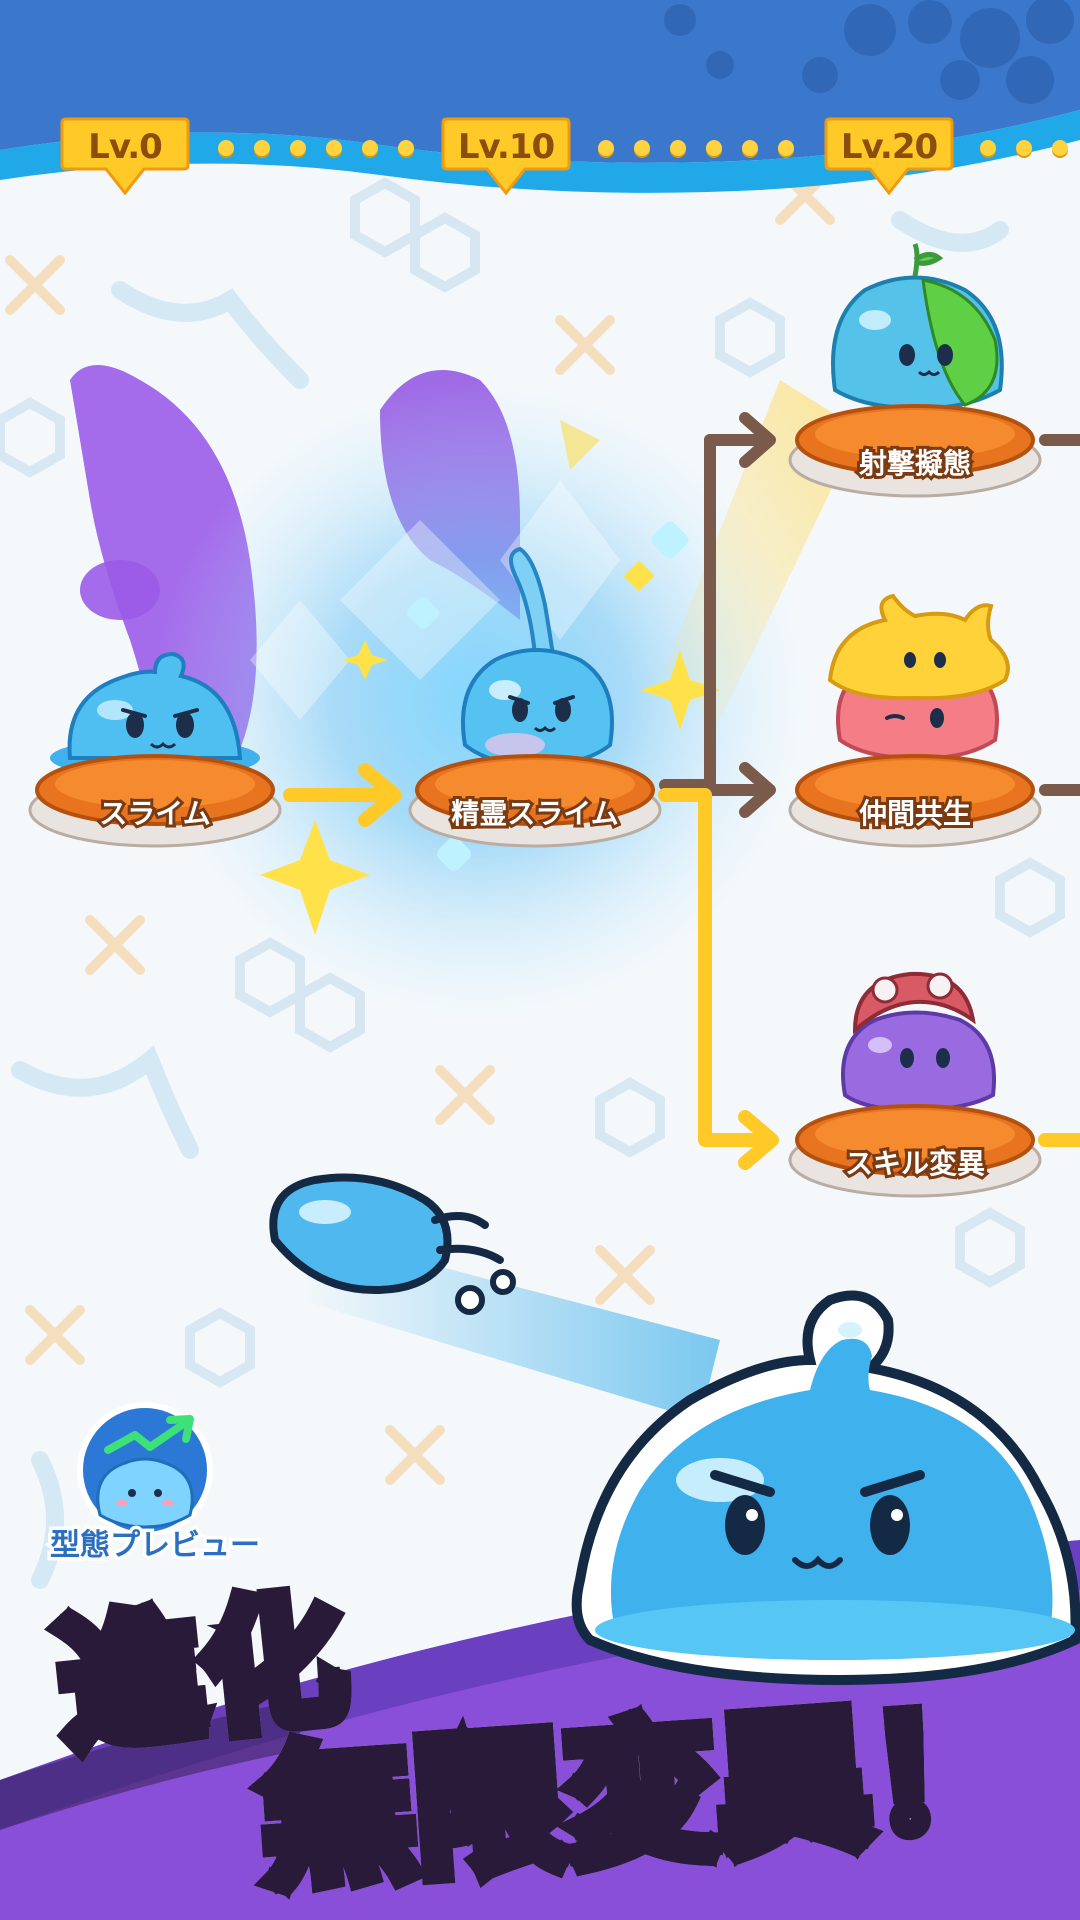 This screenshot has height=1920, width=1080. I want to click on level-badge-20: Lv.20, so click(889, 157).